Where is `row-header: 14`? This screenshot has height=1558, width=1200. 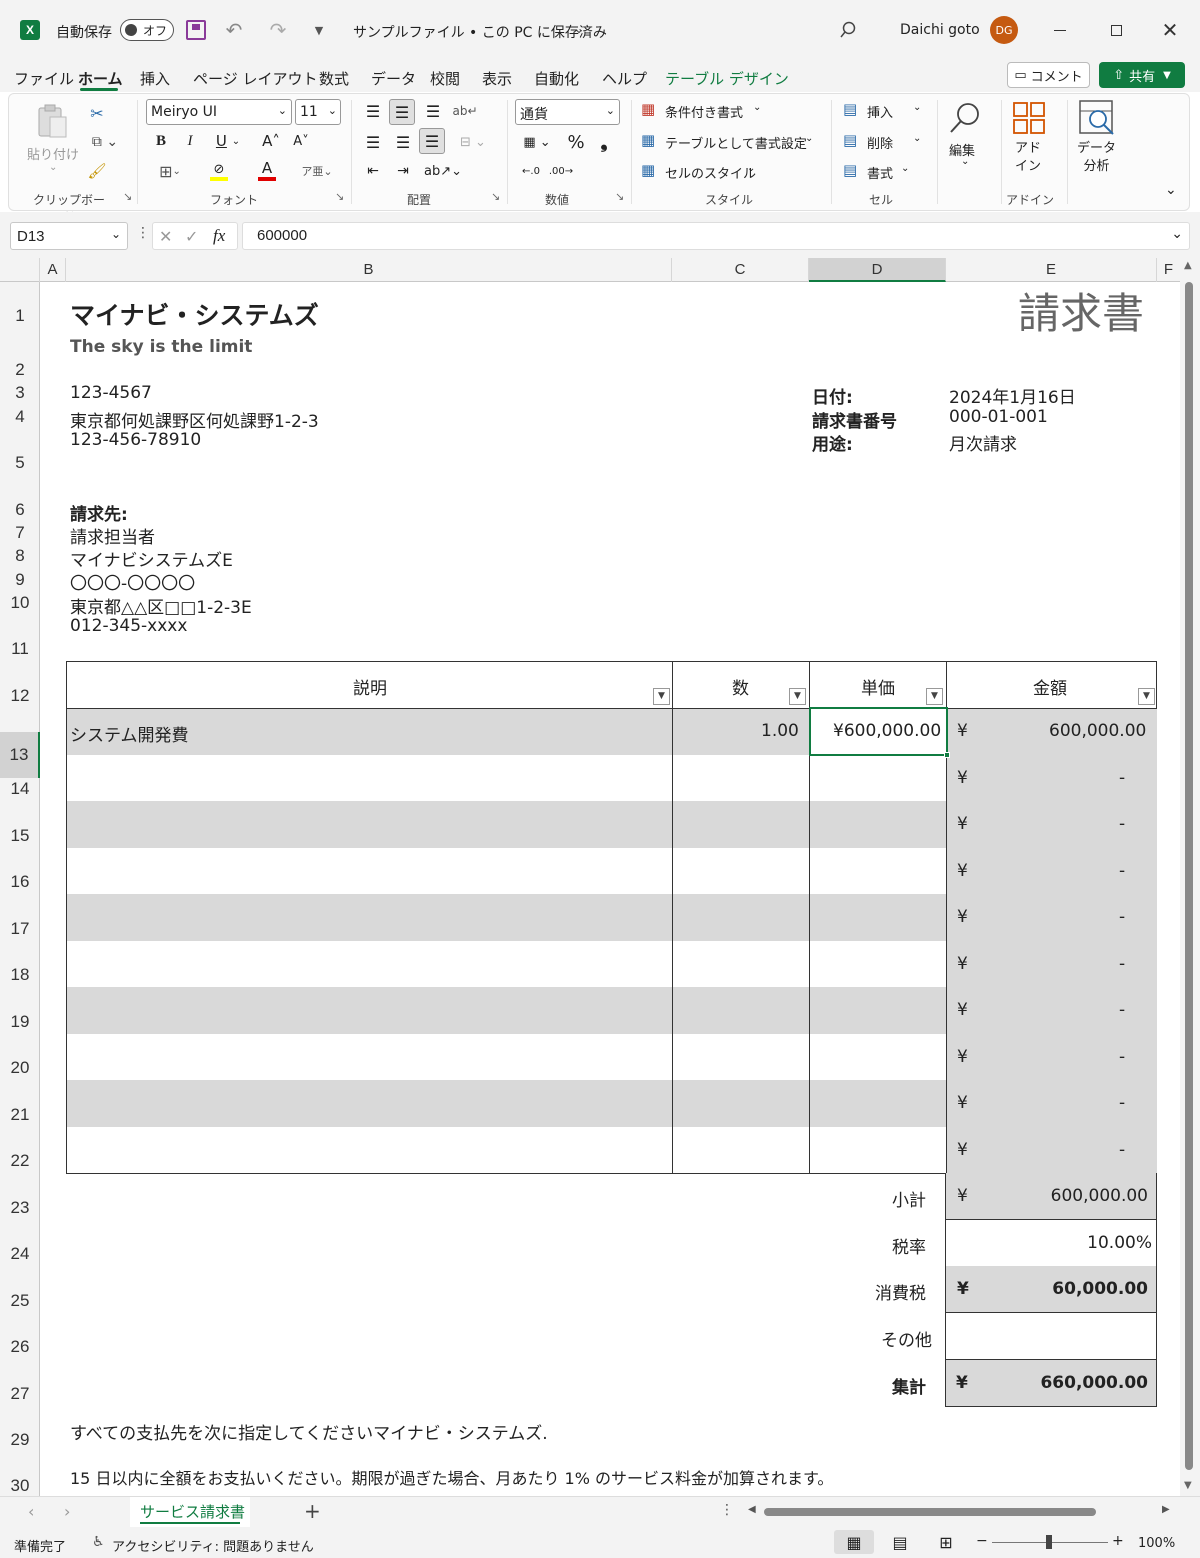
row-header: 14 is located at coordinates (20, 789).